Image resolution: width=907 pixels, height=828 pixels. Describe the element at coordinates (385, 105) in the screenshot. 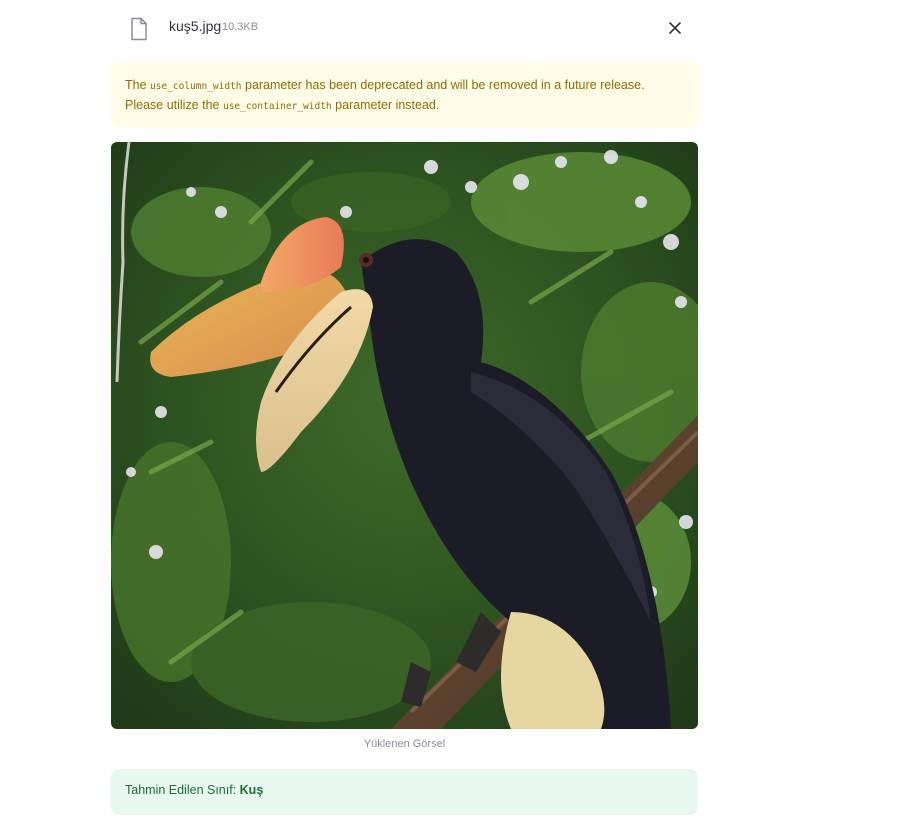

I see `warning-text-3: parameter instead.` at that location.